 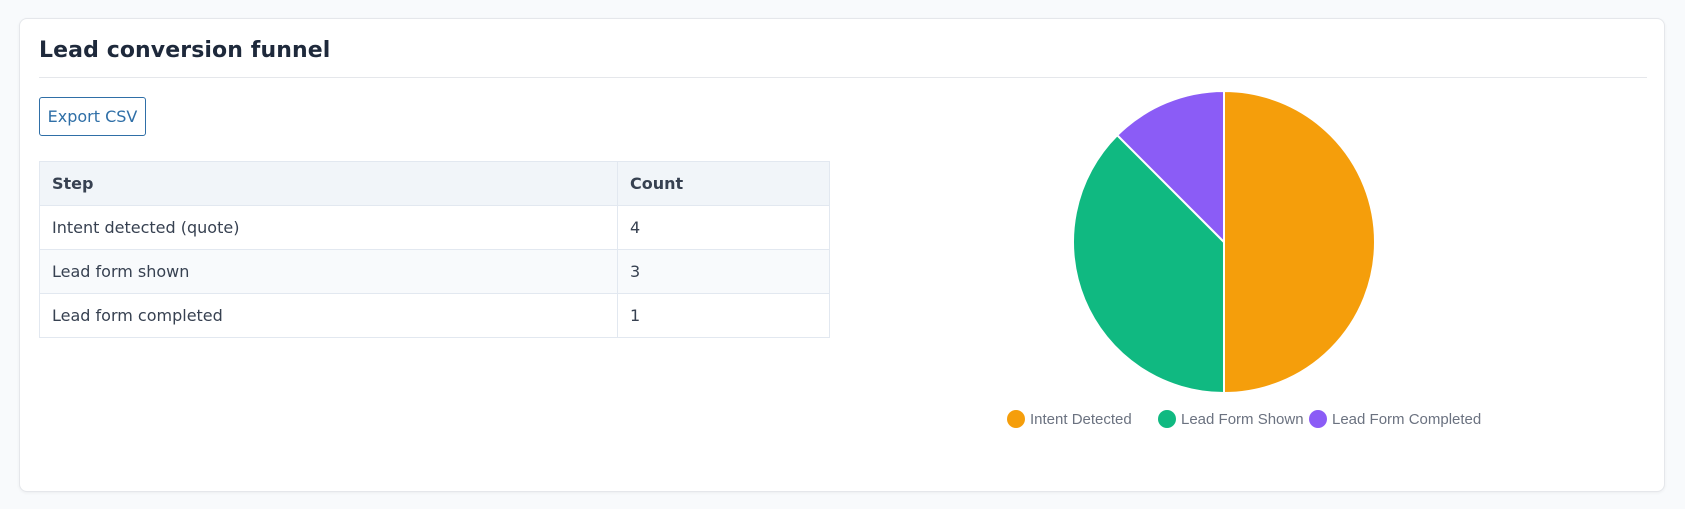 I want to click on table-row: Intent detected (quote) 4, so click(x=434, y=227).